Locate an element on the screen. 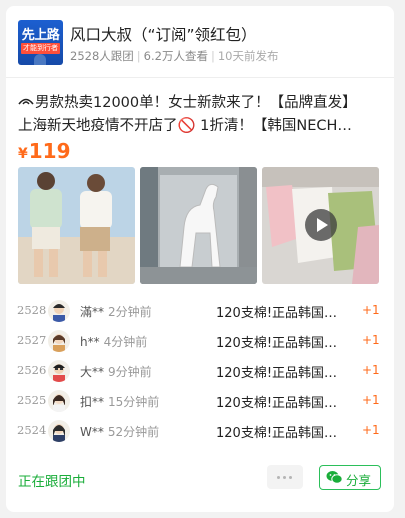  product-video is located at coordinates (320, 225).